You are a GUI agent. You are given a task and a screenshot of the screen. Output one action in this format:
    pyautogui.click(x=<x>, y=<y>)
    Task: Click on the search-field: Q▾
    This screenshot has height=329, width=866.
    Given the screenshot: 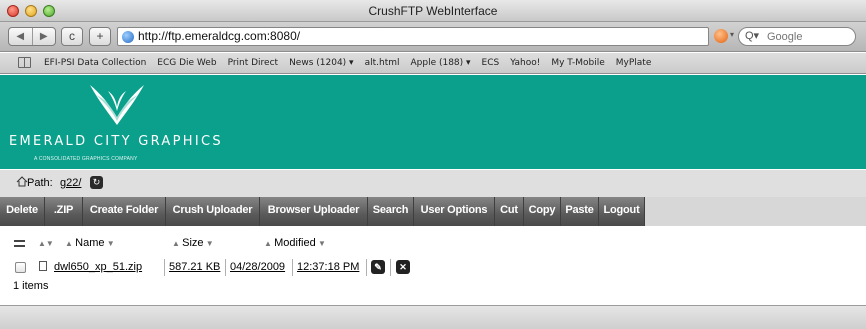 What is the action you would take?
    pyautogui.click(x=797, y=36)
    